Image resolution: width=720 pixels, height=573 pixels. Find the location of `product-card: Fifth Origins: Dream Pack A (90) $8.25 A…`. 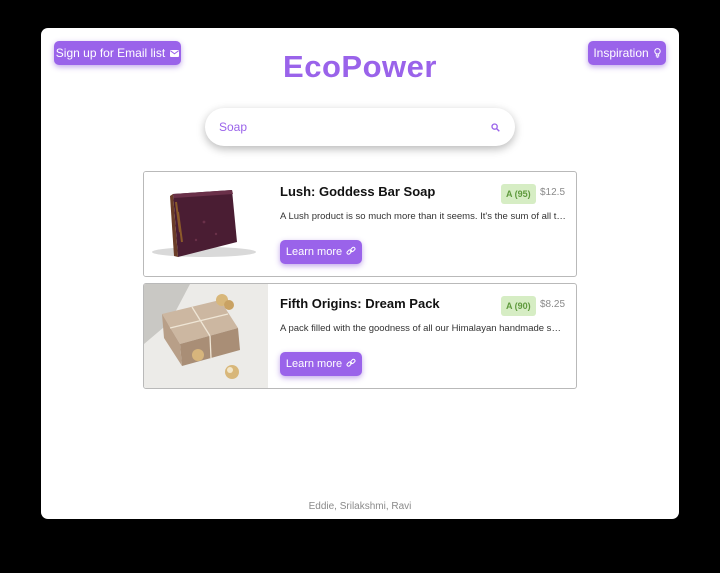

product-card: Fifth Origins: Dream Pack A (90) $8.25 A… is located at coordinates (360, 336).